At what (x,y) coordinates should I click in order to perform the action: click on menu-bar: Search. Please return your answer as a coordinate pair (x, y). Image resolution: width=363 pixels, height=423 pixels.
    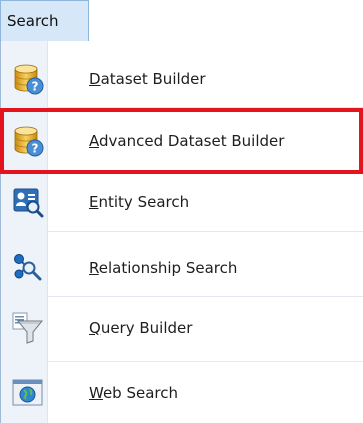
    Looking at the image, I should click on (181, 21).